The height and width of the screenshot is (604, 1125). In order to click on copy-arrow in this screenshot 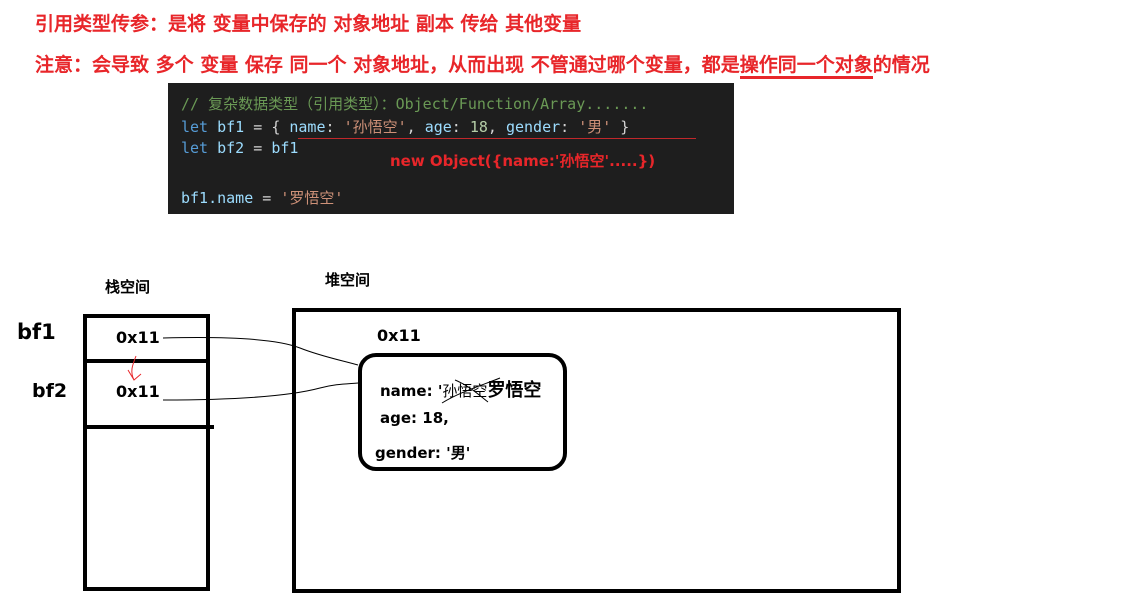, I will do `click(134, 368)`.